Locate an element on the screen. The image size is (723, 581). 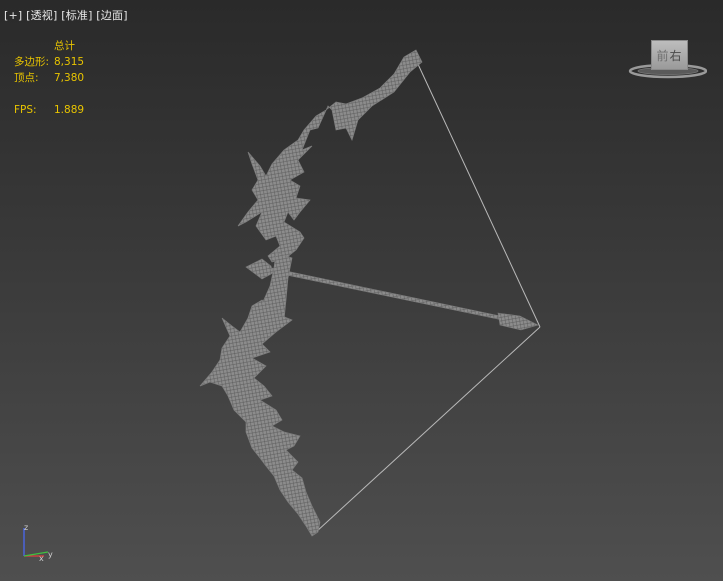
vertices-label: 顶点: is located at coordinates (26, 78).